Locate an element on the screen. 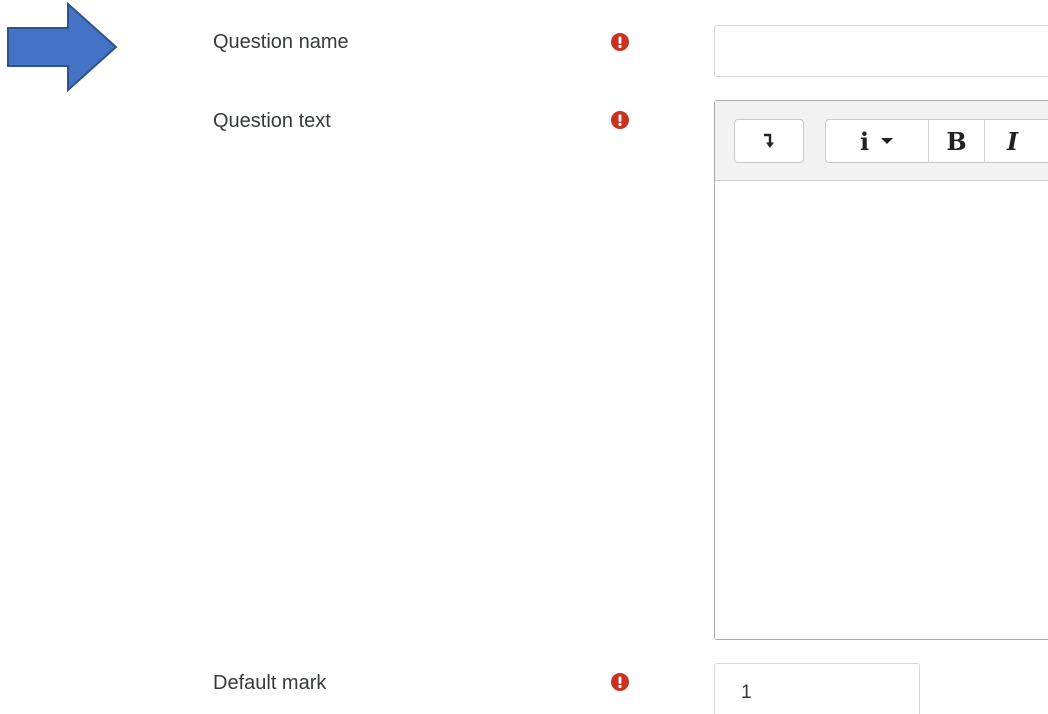  italic-button-label: I is located at coordinates (1012, 141).